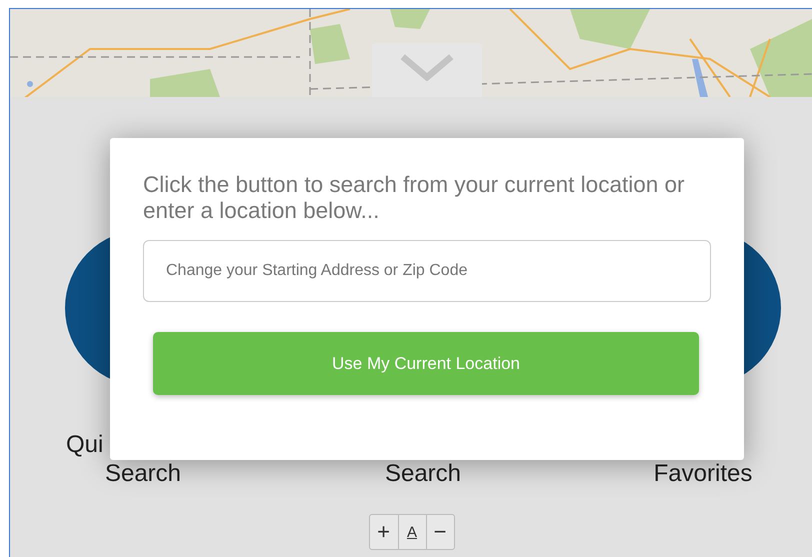  Describe the element at coordinates (427, 271) in the screenshot. I see `address-field: Change your Starting Address or Zip Code` at that location.